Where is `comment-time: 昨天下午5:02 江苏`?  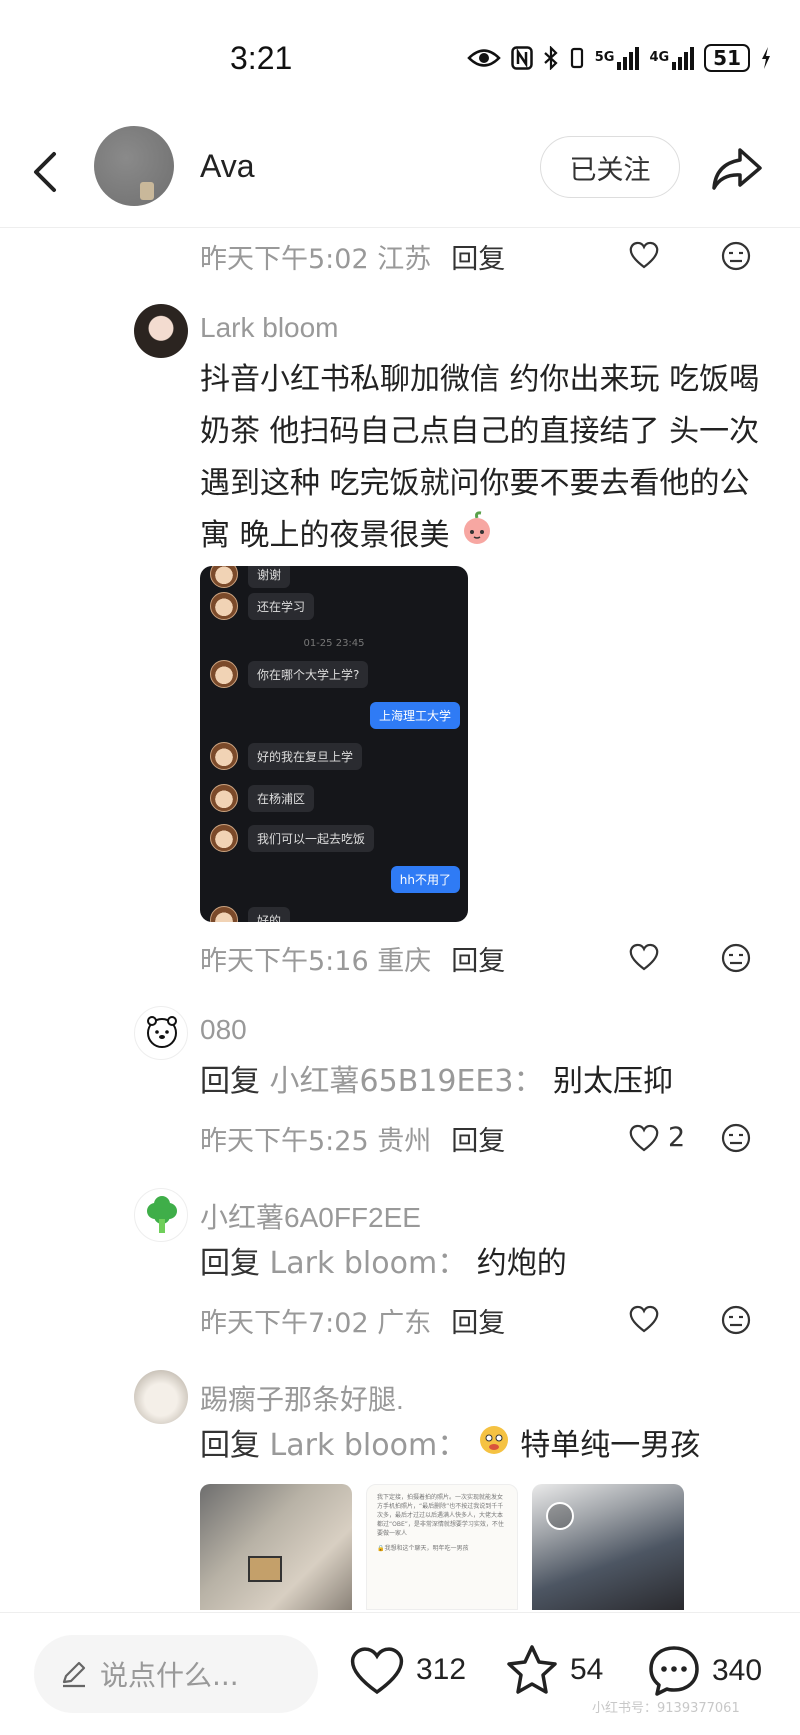 comment-time: 昨天下午5:02 江苏 is located at coordinates (316, 259).